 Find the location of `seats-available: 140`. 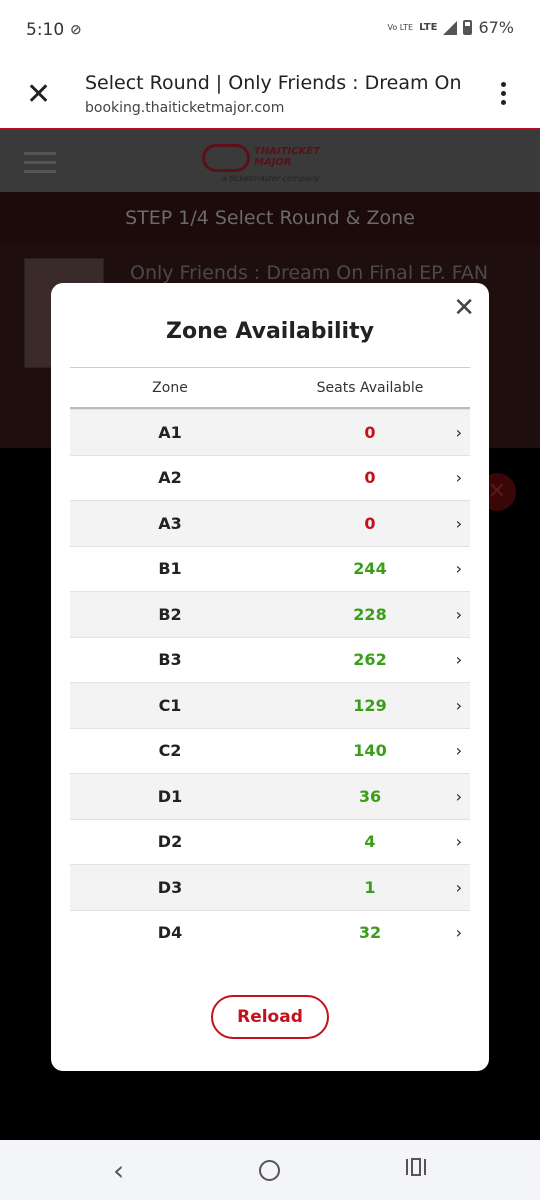

seats-available: 140 is located at coordinates (370, 751).